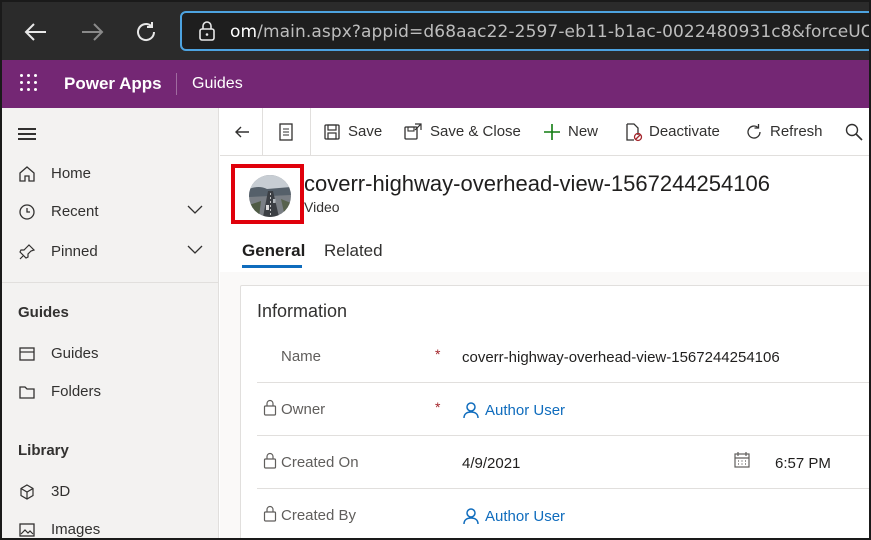 The height and width of the screenshot is (540, 871). I want to click on save-button: Save, so click(354, 132).